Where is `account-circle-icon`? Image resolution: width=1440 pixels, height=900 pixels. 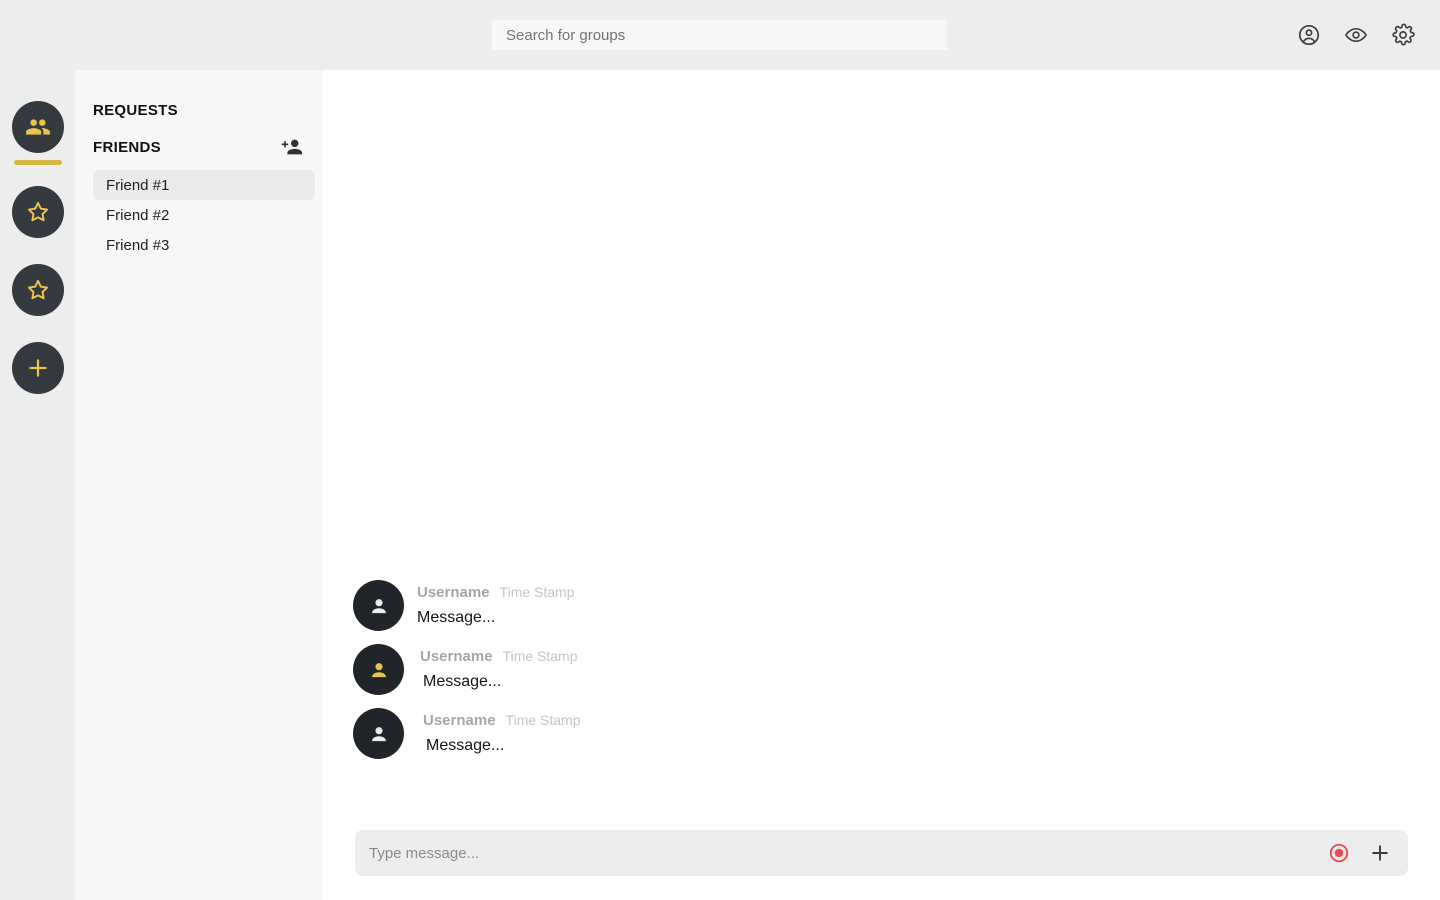
account-circle-icon is located at coordinates (1309, 35).